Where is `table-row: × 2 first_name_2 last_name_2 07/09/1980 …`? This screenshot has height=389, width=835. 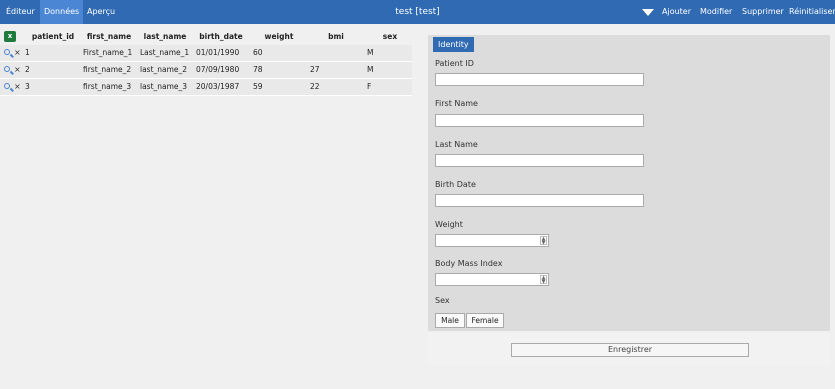 table-row: × 2 first_name_2 last_name_2 07/09/1980 … is located at coordinates (206, 70).